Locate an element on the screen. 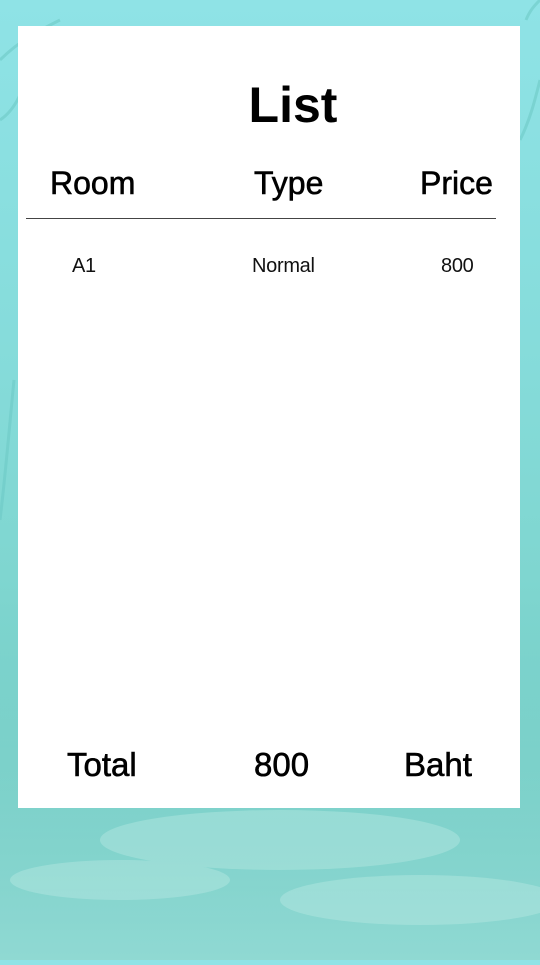 This screenshot has width=540, height=965. header-divider is located at coordinates (261, 218).